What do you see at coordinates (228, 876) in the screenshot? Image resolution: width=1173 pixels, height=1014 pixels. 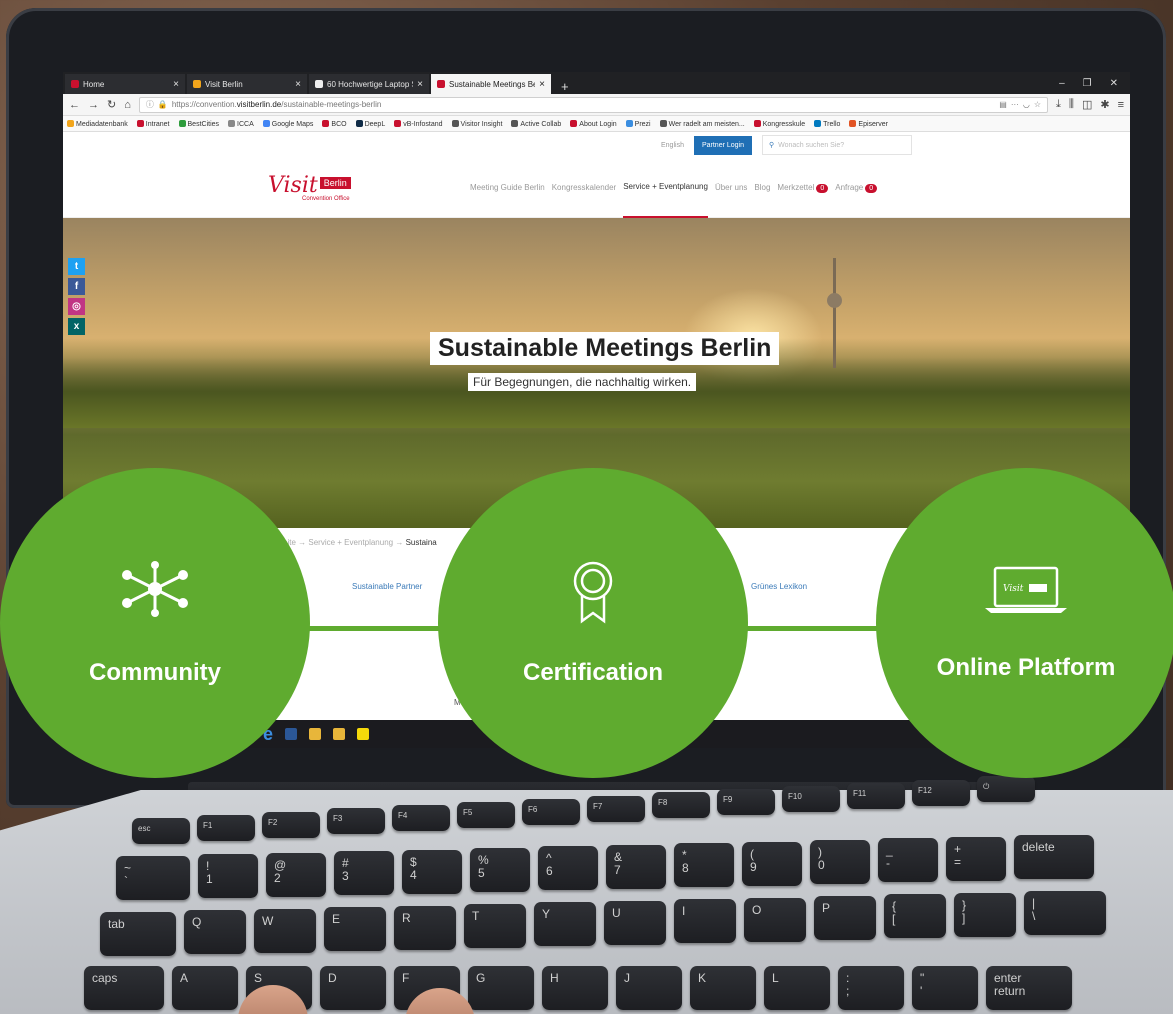 I see `keyboard-key: ! 1` at bounding box center [228, 876].